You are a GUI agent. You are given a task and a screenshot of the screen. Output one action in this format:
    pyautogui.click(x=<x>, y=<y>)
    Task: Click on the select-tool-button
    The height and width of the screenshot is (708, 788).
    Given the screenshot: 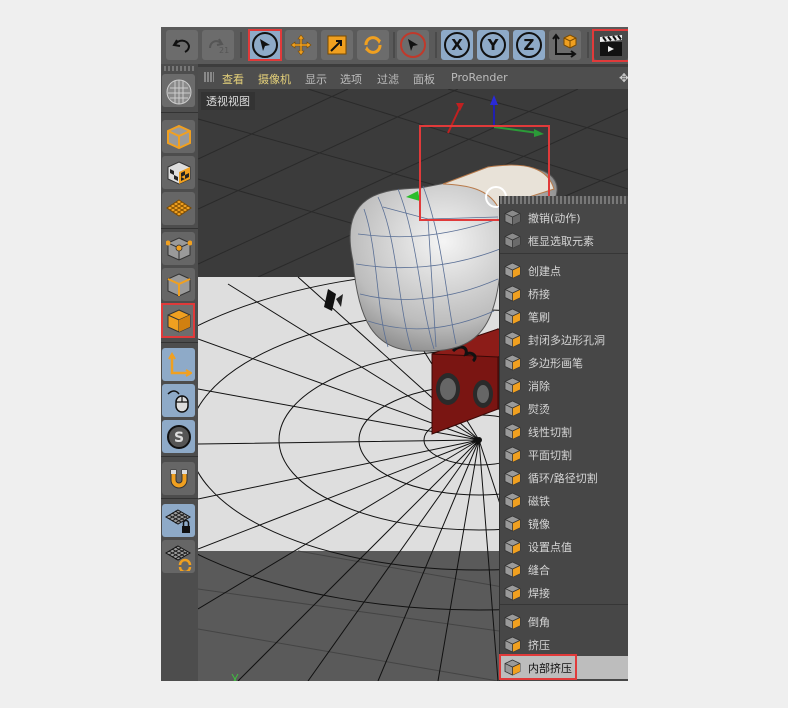 What is the action you would take?
    pyautogui.click(x=265, y=45)
    